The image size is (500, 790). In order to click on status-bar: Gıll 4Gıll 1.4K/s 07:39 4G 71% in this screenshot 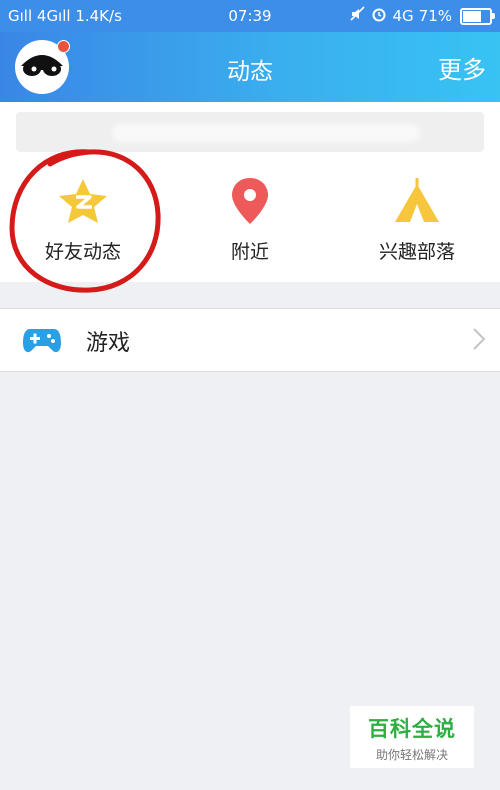, I will do `click(250, 16)`.